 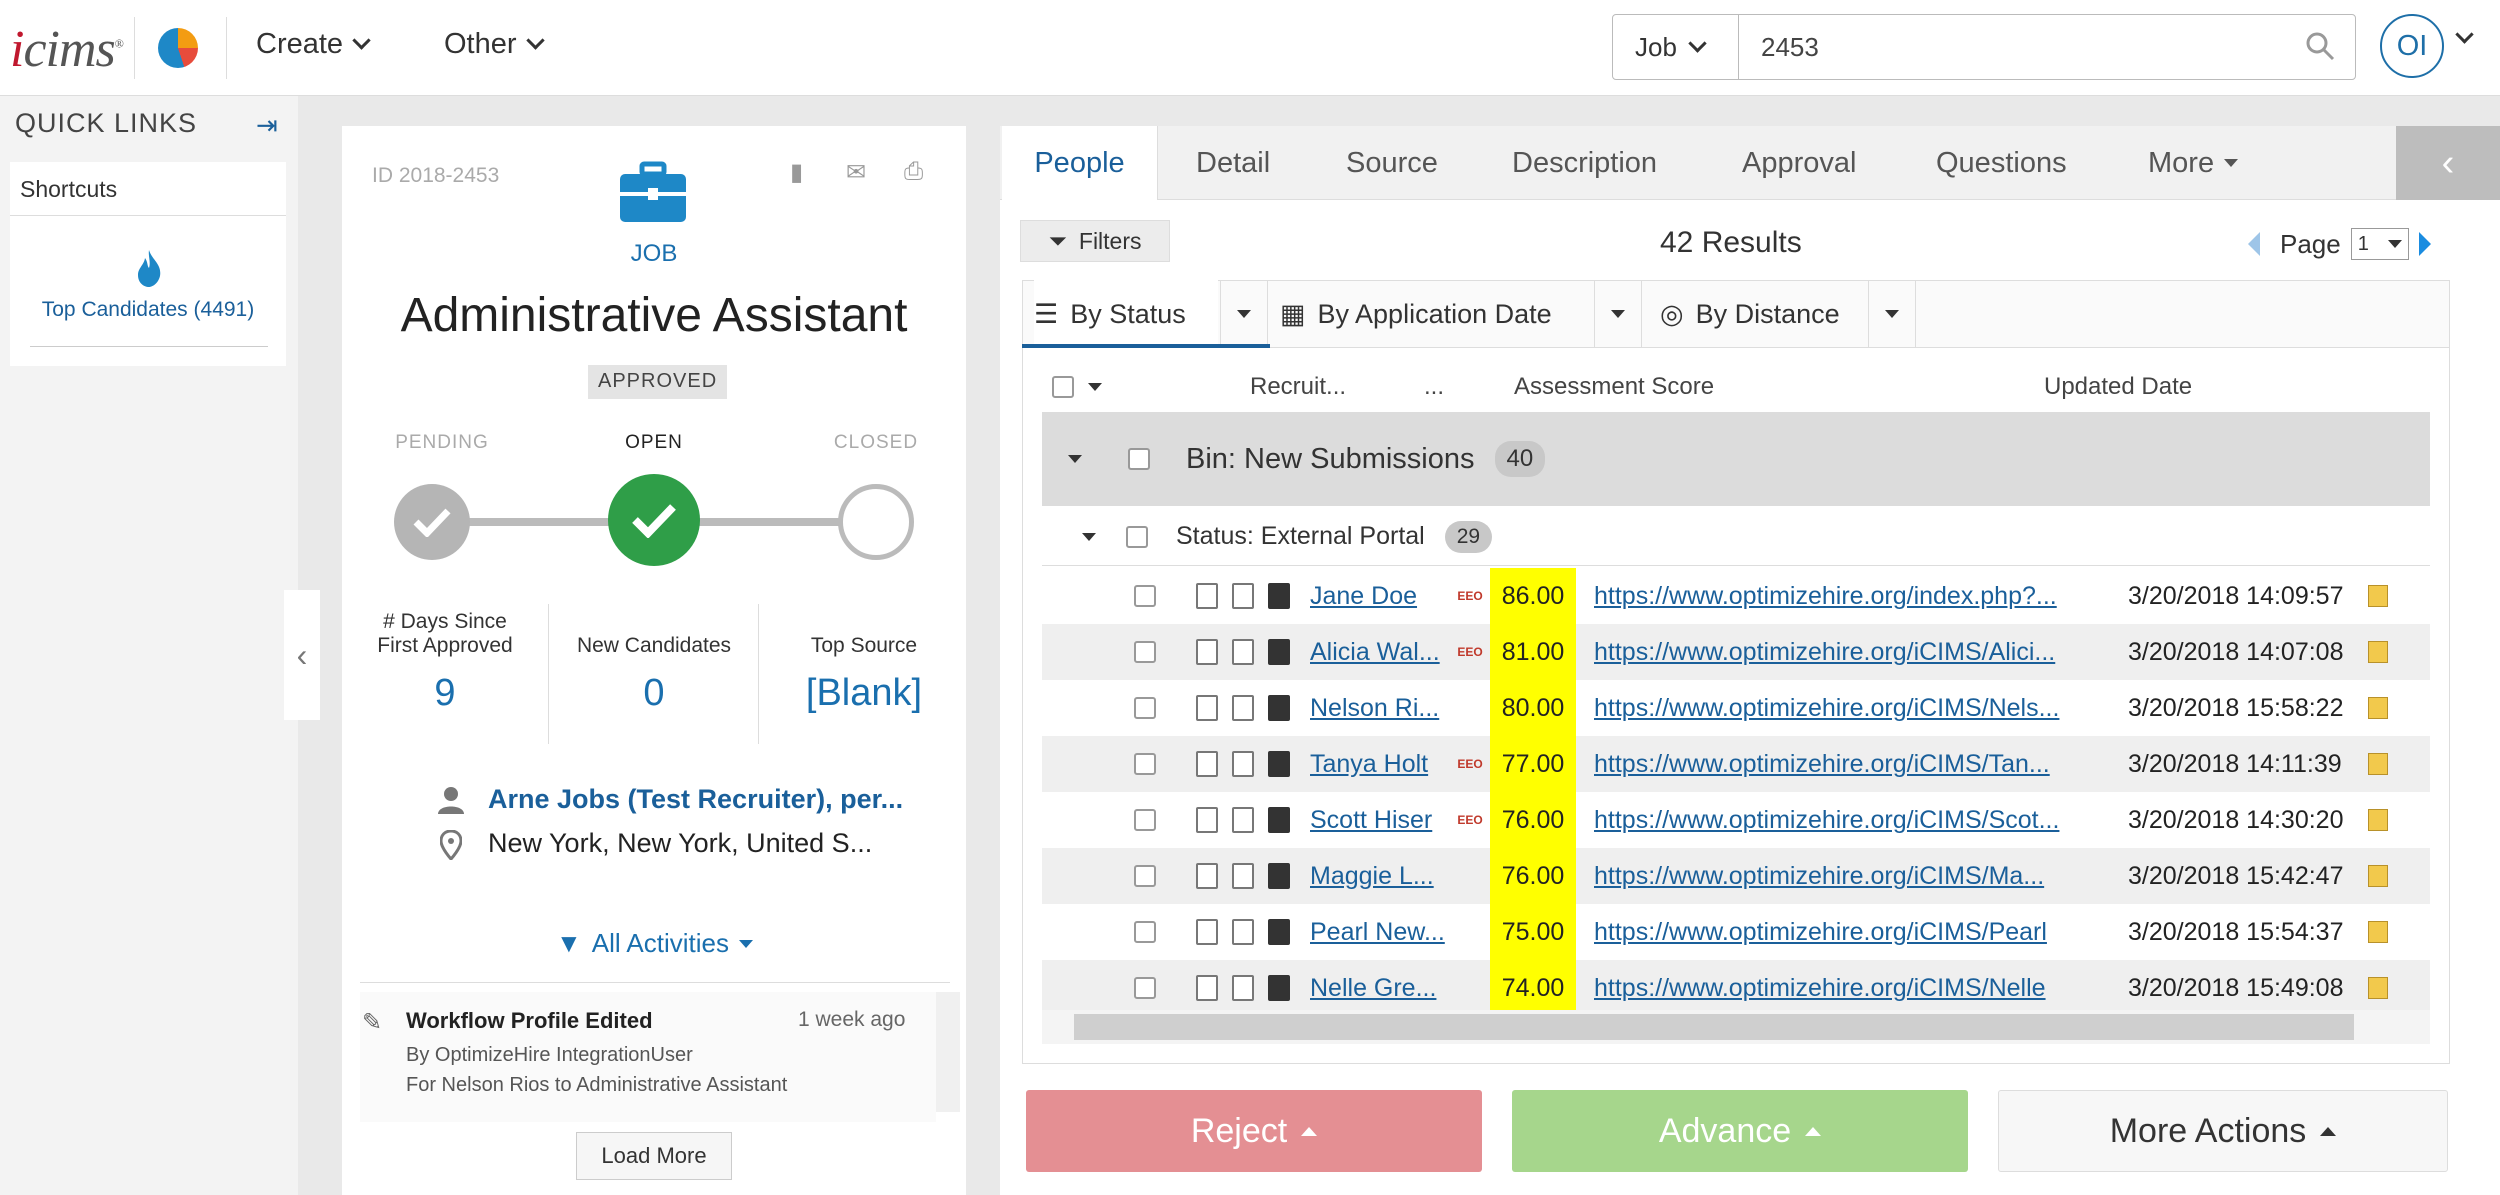 What do you see at coordinates (1080, 163) in the screenshot?
I see `tab-people: People` at bounding box center [1080, 163].